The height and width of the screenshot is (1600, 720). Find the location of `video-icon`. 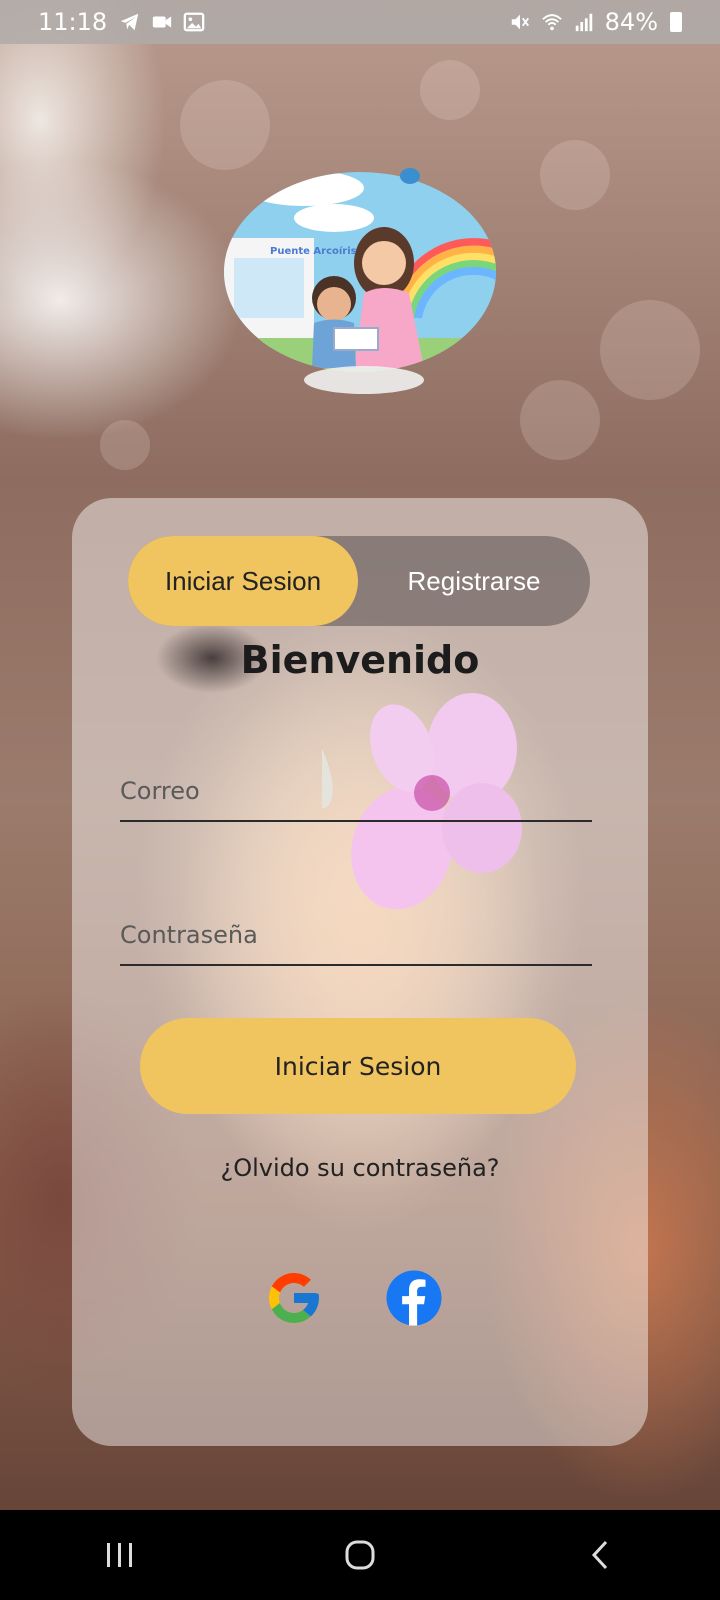

video-icon is located at coordinates (162, 22).